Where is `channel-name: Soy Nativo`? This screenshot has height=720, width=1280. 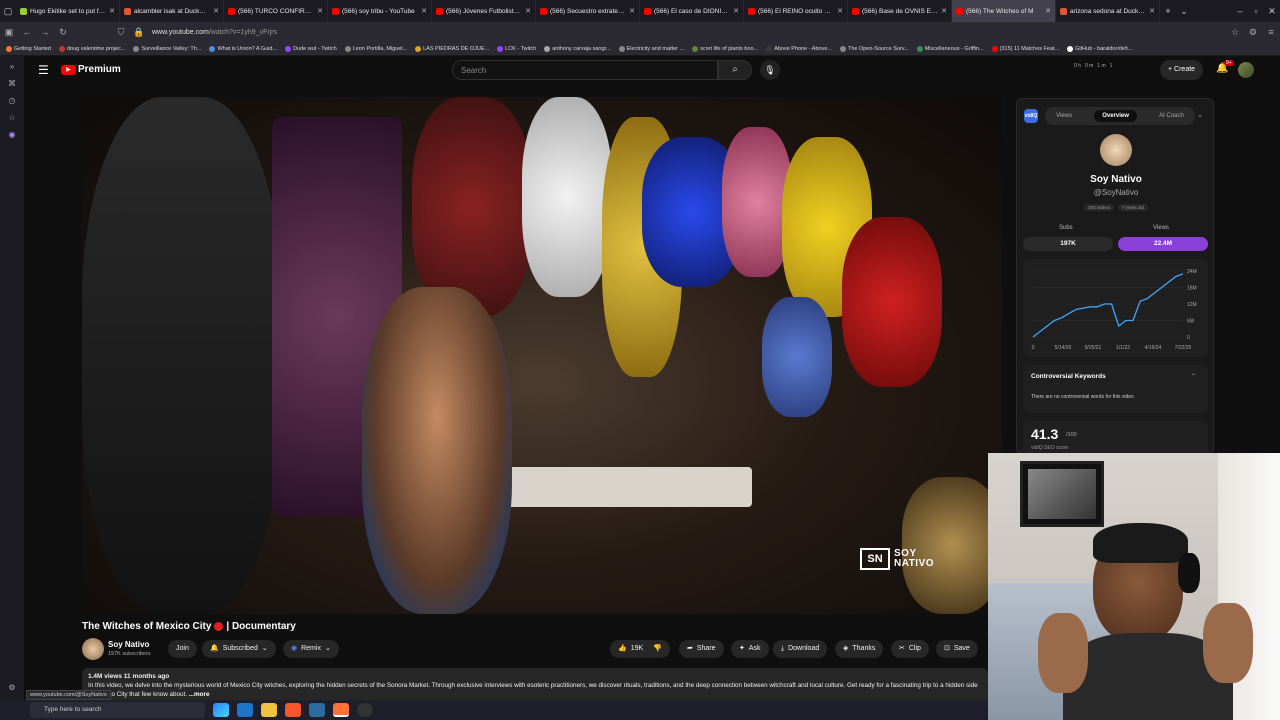
channel-name: Soy Nativo is located at coordinates (128, 644).